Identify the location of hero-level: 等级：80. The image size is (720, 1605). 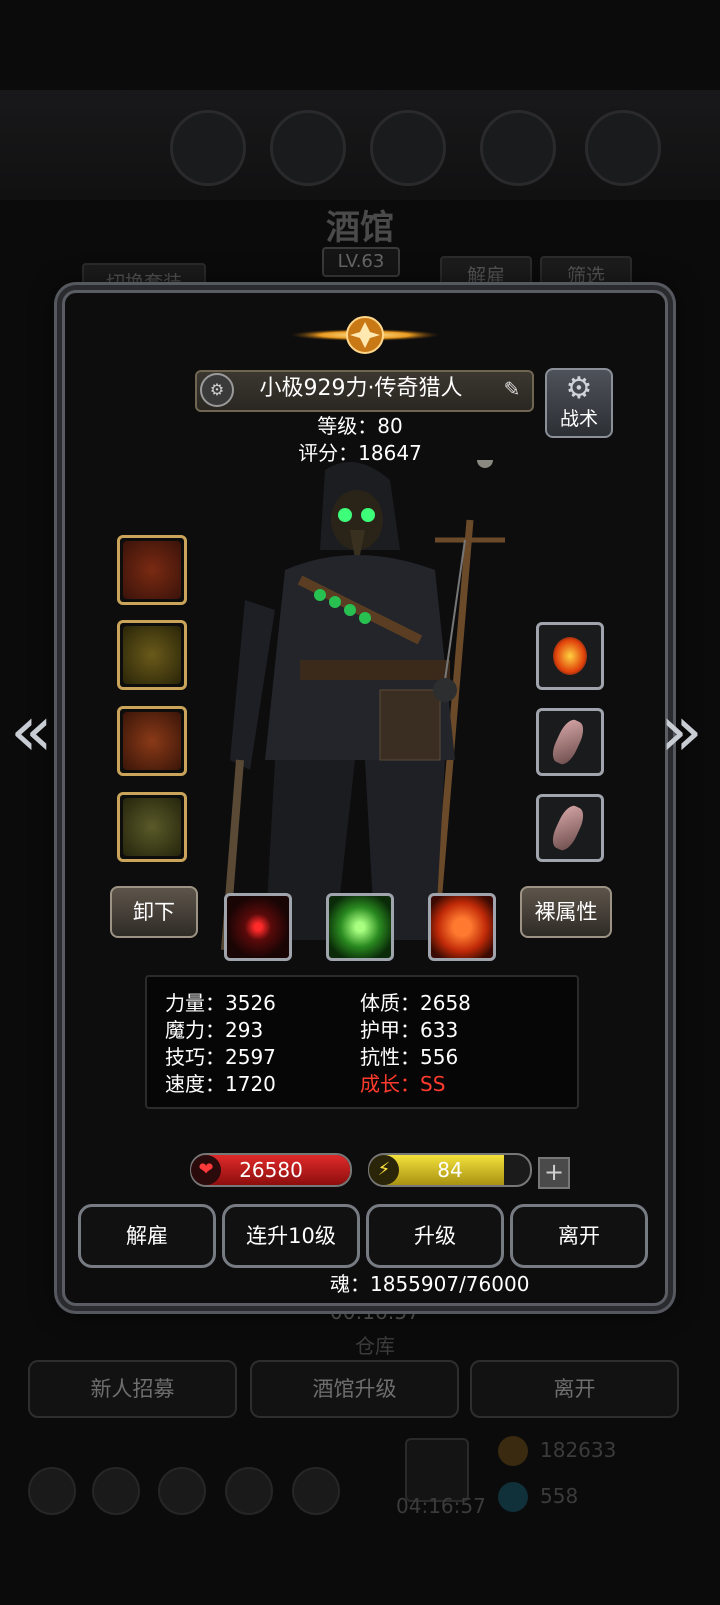
(360, 426).